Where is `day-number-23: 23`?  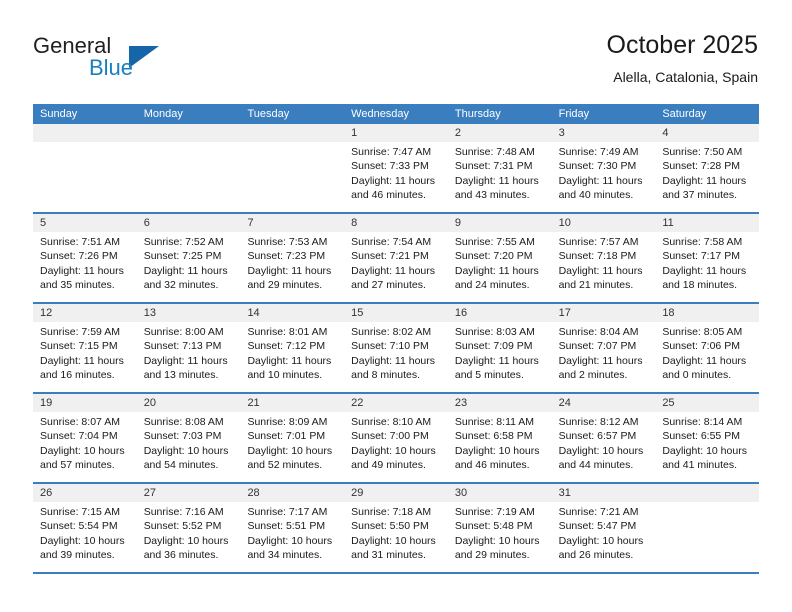 day-number-23: 23 is located at coordinates (500, 403).